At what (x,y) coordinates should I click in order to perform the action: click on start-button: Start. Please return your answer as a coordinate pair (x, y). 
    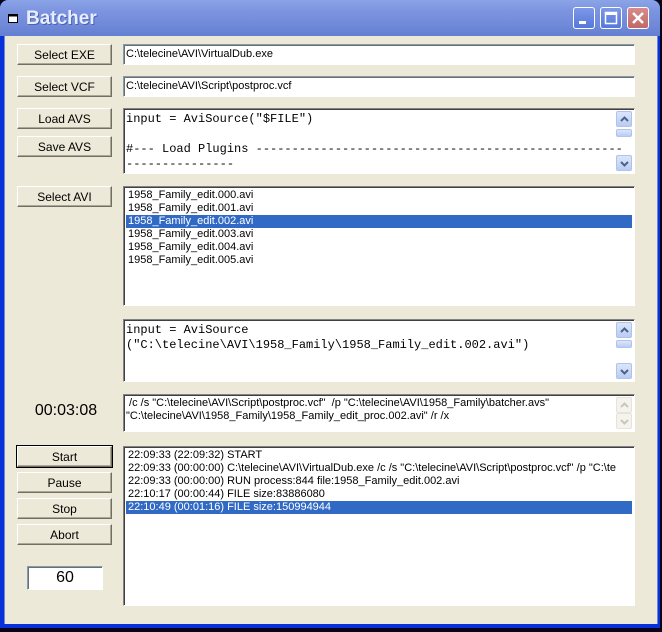
    Looking at the image, I should click on (64, 456).